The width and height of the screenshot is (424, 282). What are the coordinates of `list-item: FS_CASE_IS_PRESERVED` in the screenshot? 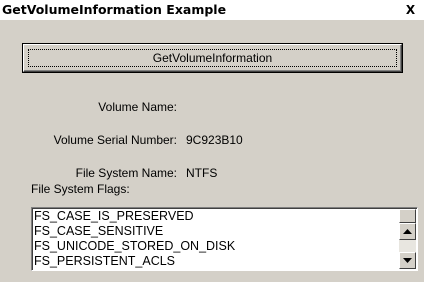 It's located at (216, 216).